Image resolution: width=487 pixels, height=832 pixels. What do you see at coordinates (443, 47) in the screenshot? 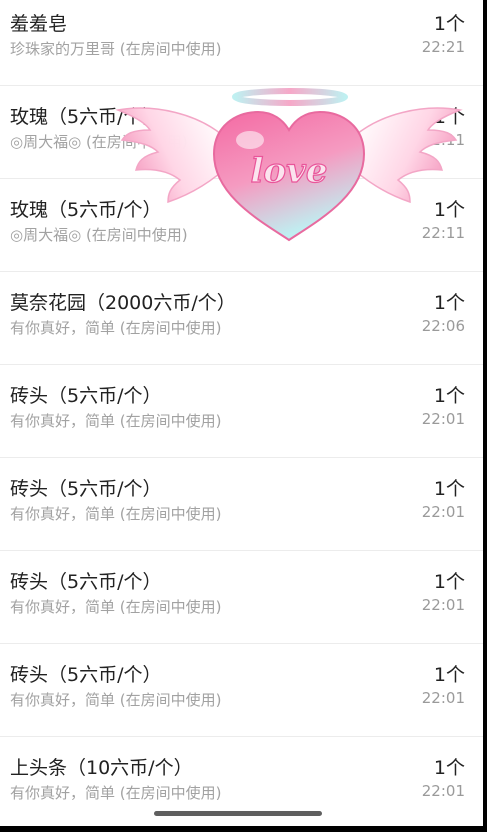
I see `gift-time: 22:21` at bounding box center [443, 47].